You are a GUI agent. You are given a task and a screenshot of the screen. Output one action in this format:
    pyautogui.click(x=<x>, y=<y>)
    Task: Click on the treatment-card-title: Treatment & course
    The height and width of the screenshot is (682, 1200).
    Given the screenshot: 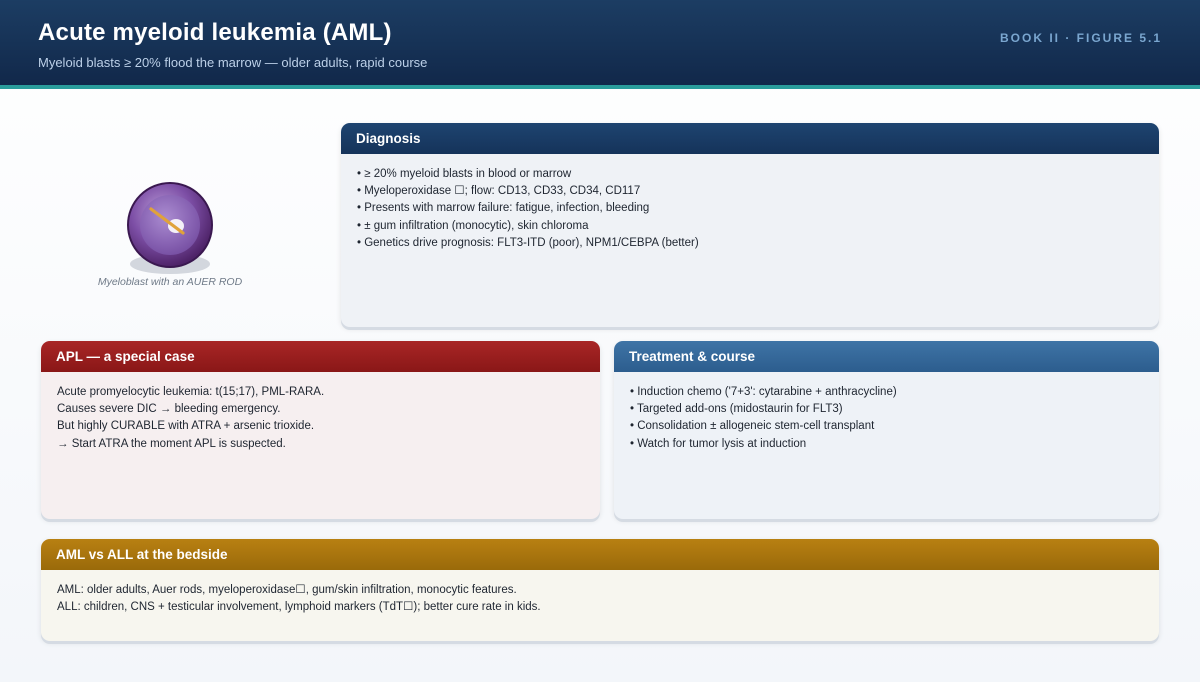 What is the action you would take?
    pyautogui.click(x=886, y=356)
    